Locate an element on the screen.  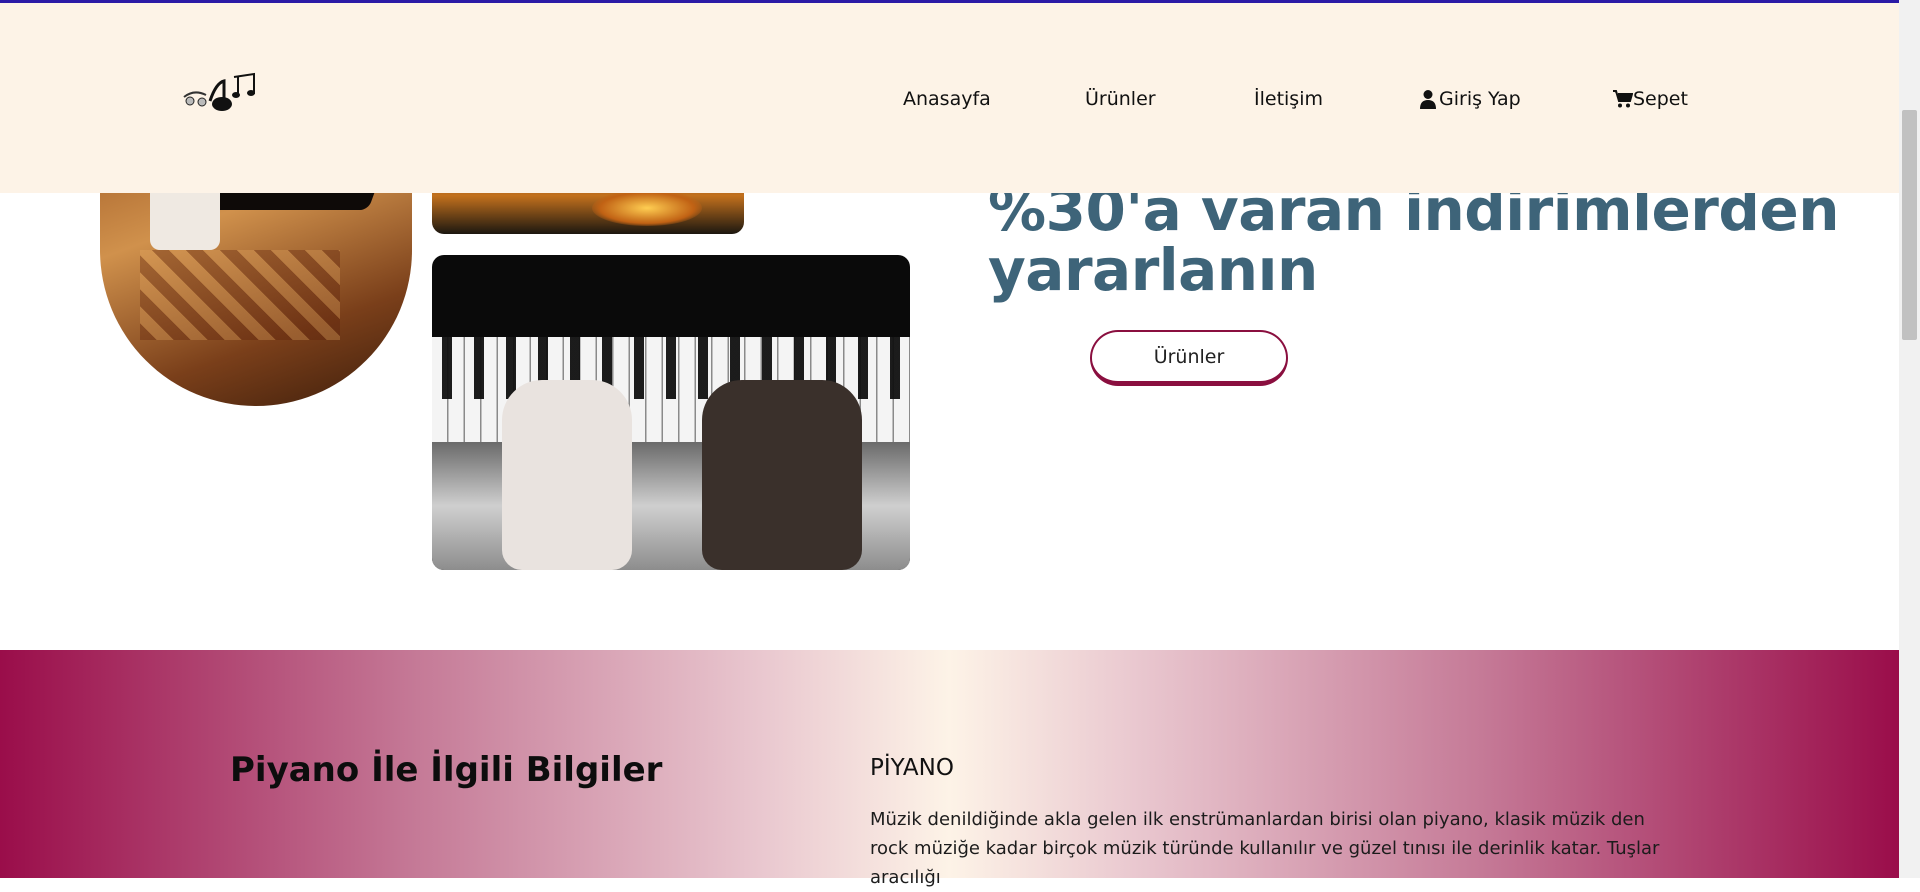
site-logo is located at coordinates (221, 92).